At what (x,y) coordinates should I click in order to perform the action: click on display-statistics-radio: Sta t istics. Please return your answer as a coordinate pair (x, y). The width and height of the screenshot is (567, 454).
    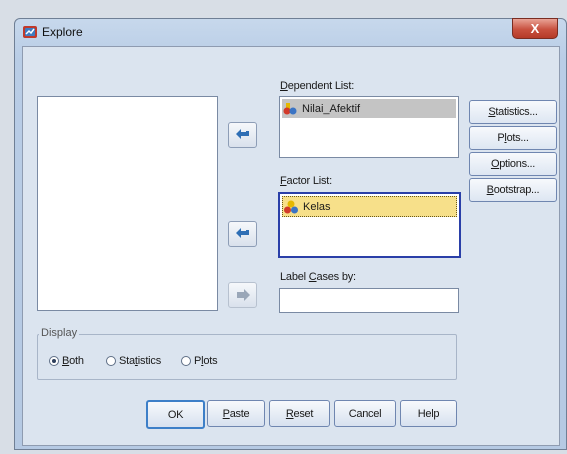
    Looking at the image, I should click on (133, 361).